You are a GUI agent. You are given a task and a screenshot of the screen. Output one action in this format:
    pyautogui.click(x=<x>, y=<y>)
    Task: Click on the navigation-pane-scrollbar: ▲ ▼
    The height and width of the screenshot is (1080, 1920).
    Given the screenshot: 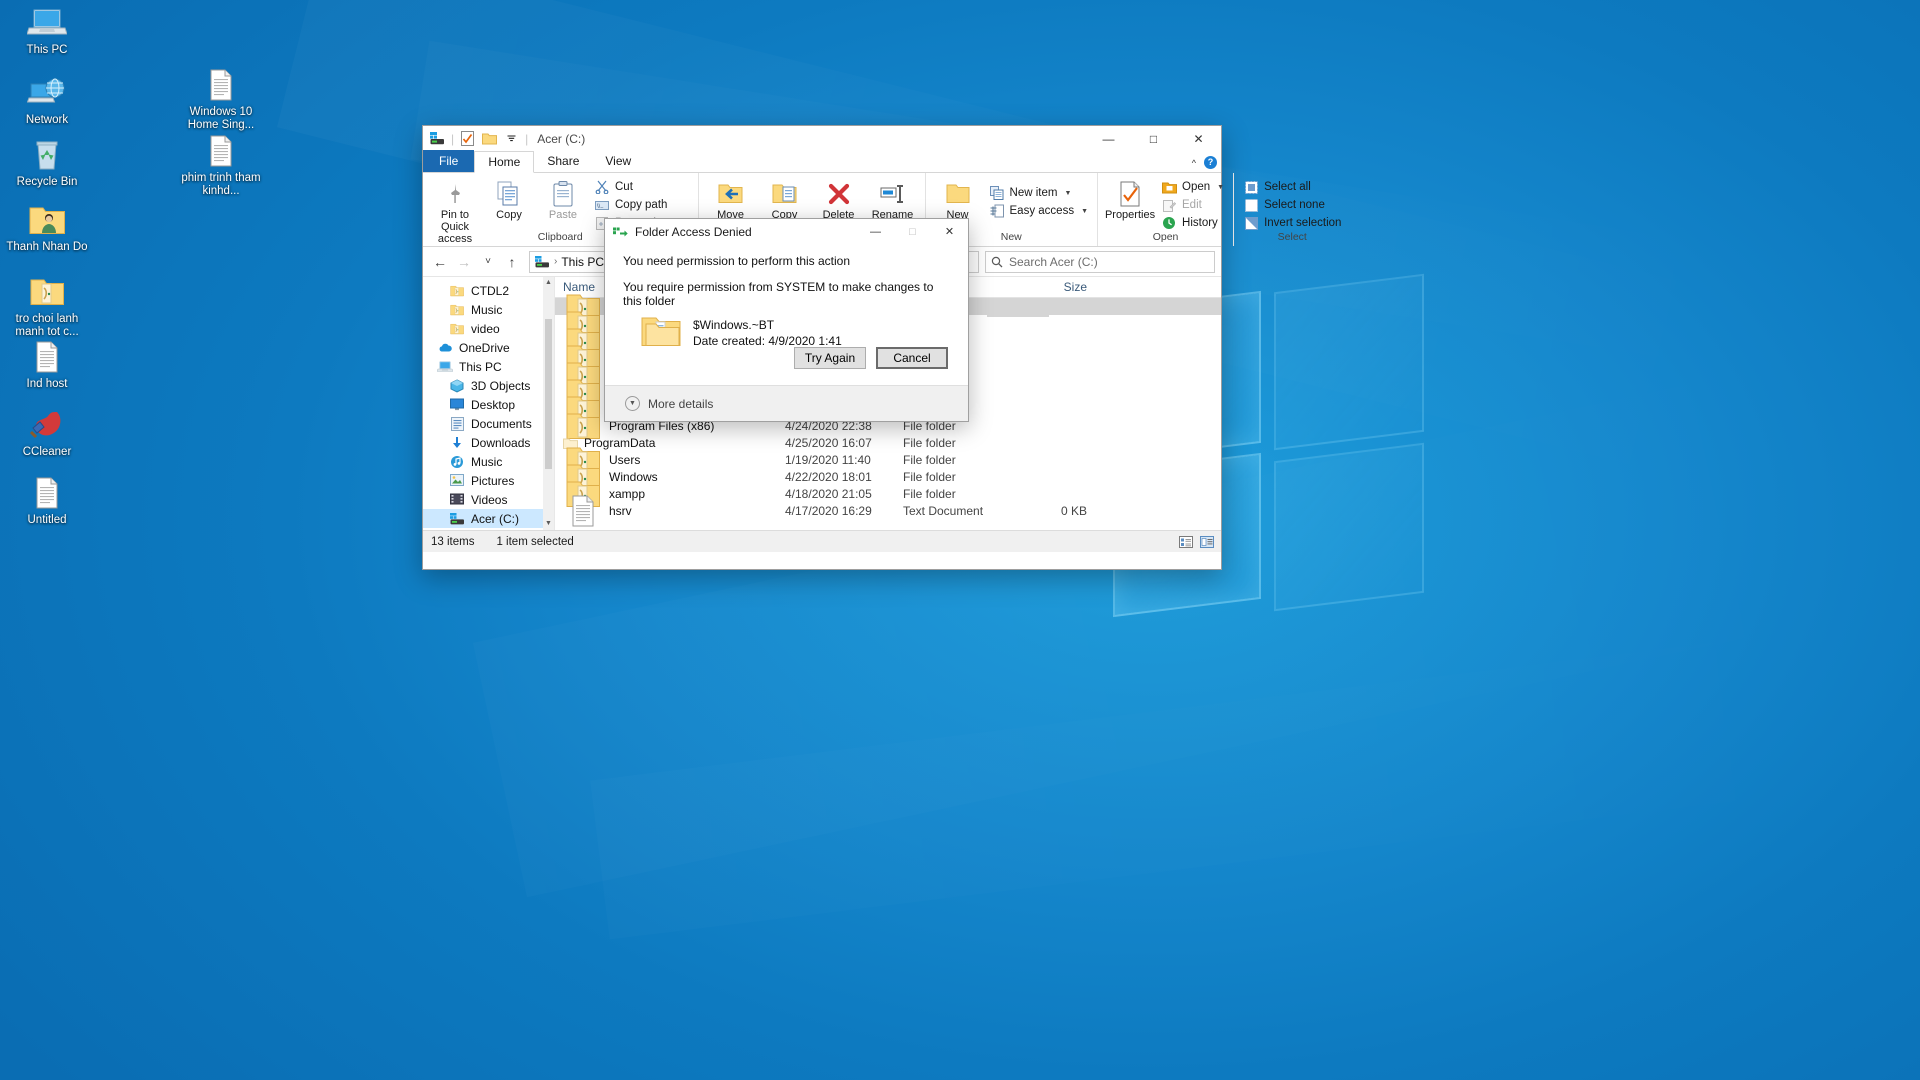 What is the action you would take?
    pyautogui.click(x=548, y=403)
    